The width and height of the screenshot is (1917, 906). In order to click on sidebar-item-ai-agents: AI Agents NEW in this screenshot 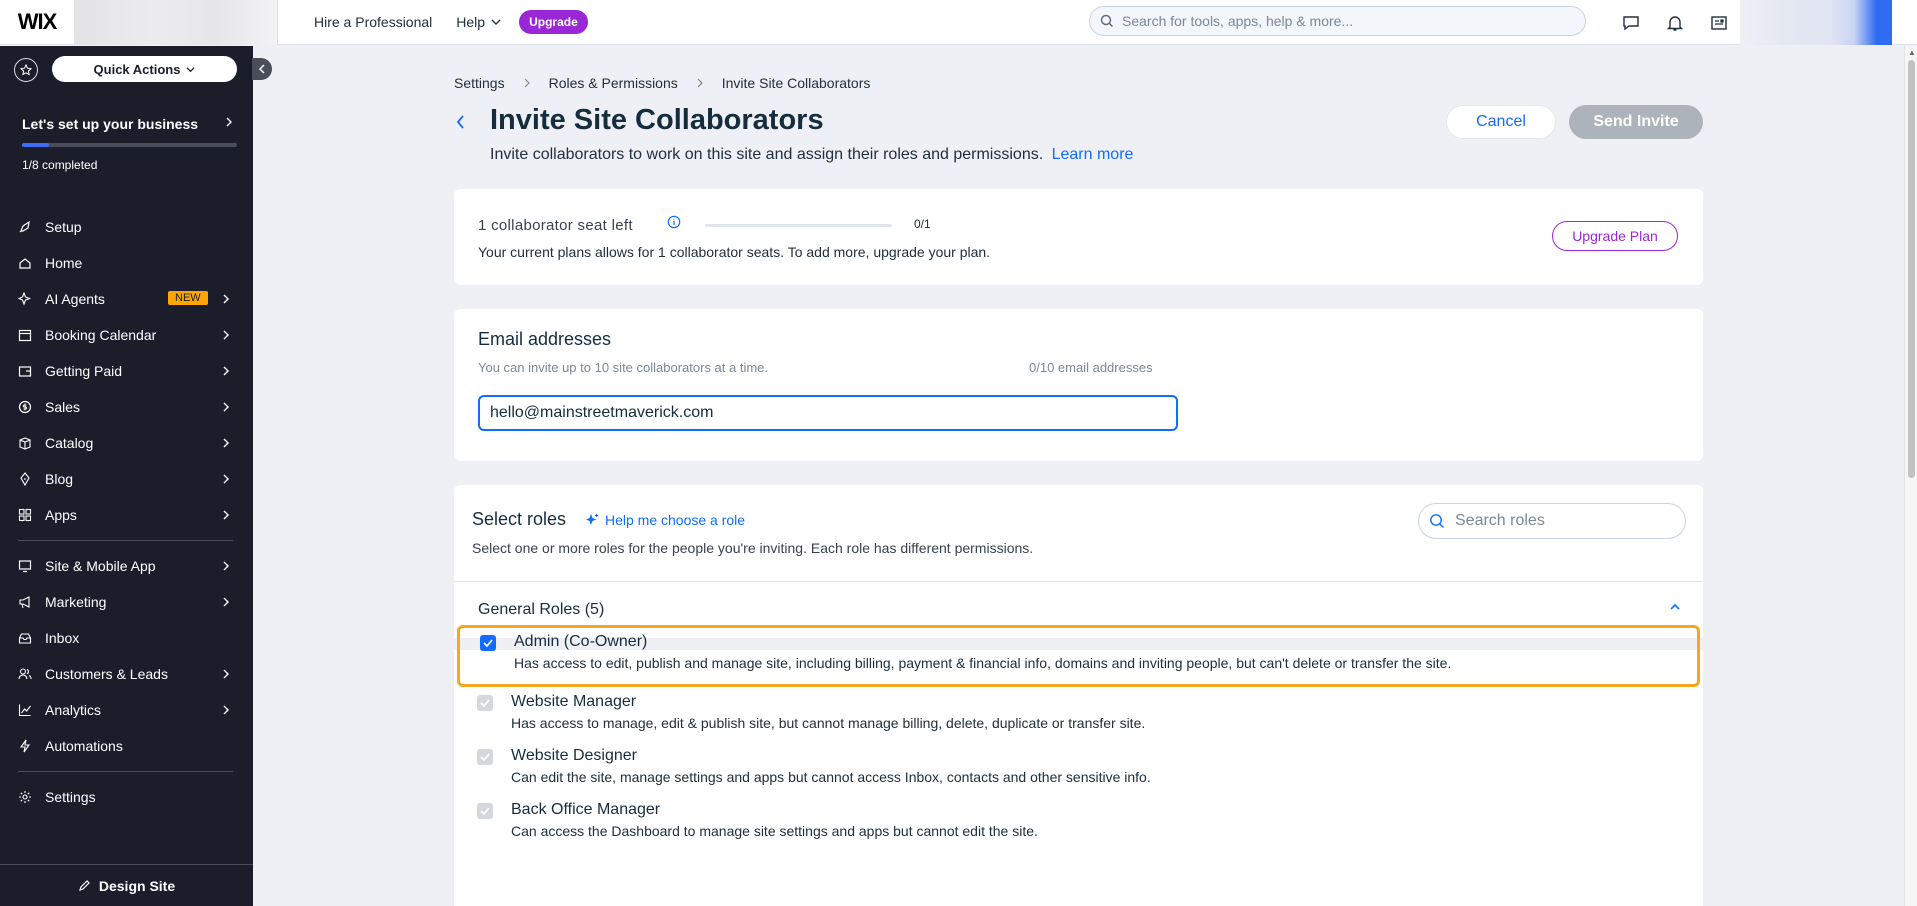, I will do `click(126, 299)`.